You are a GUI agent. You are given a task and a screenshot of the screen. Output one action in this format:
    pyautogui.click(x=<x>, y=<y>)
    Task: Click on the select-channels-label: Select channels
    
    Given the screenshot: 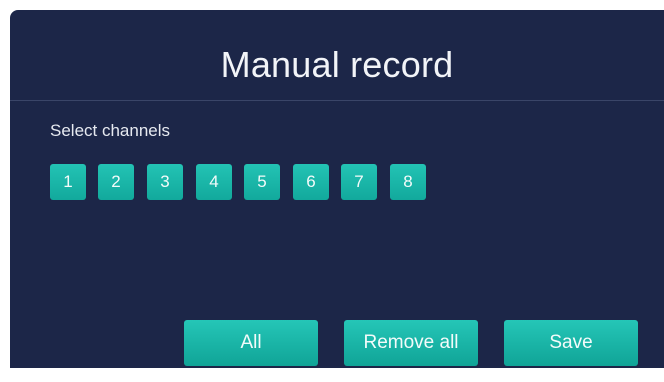 What is the action you would take?
    pyautogui.click(x=110, y=130)
    